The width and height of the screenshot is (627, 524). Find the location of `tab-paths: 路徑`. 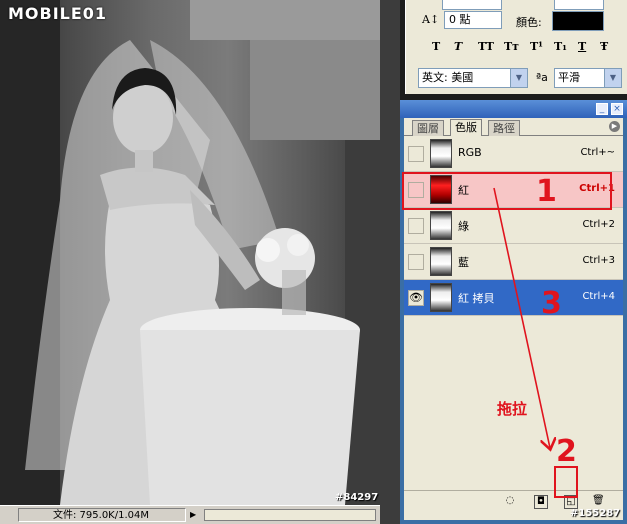

tab-paths: 路徑 is located at coordinates (504, 128).